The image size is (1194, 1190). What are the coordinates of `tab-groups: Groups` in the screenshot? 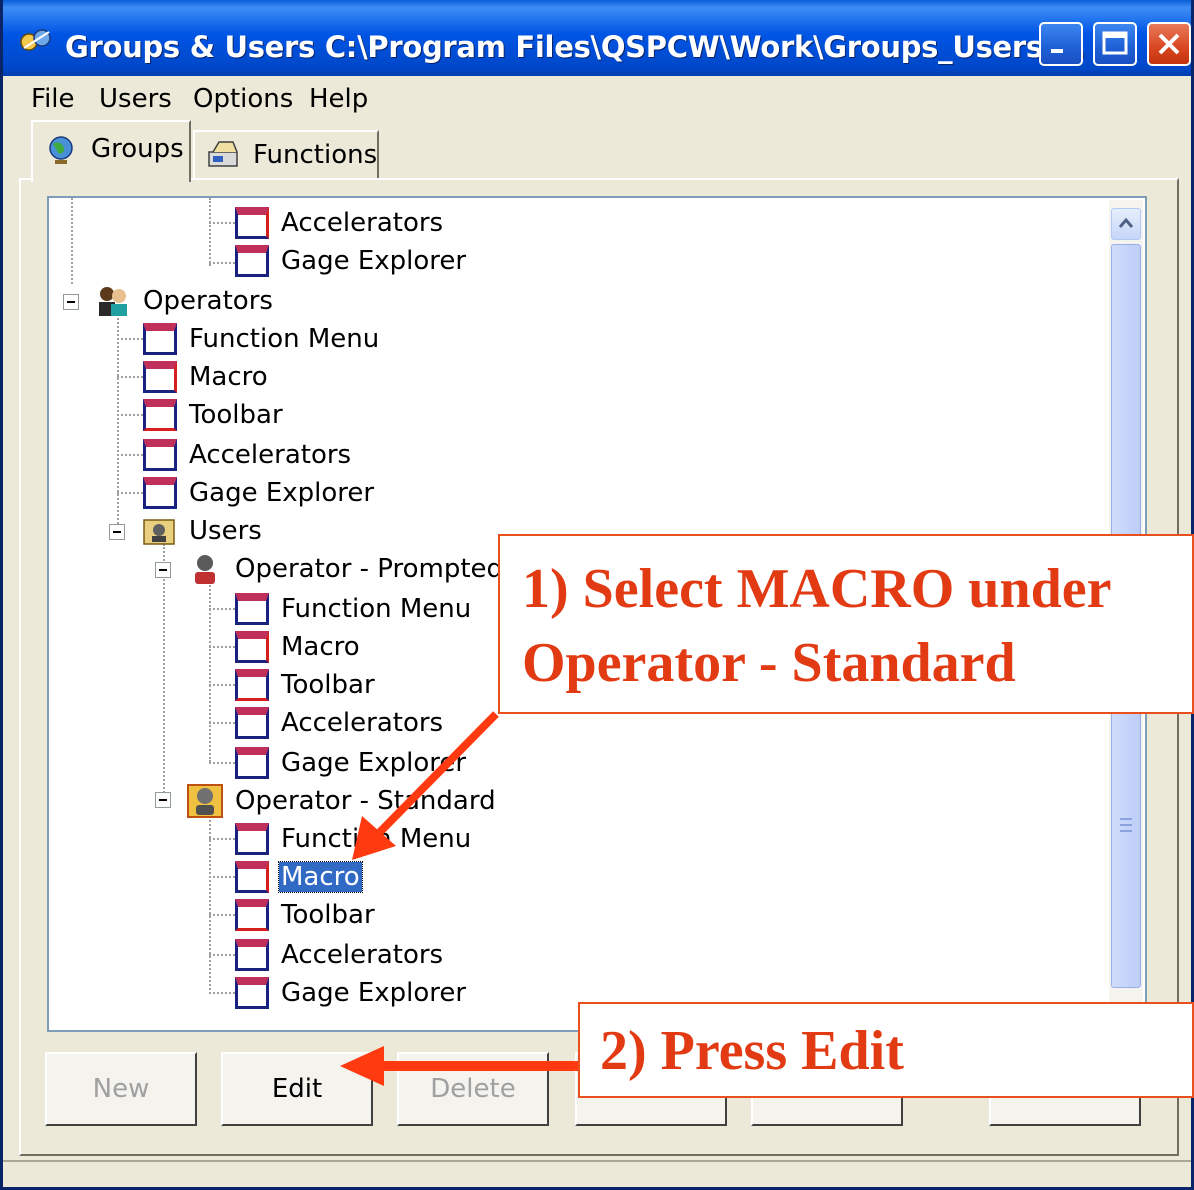 It's located at (111, 151).